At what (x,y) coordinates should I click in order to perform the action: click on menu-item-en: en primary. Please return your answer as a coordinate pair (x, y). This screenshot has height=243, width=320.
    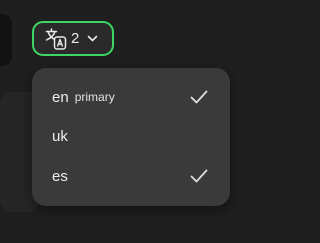
    Looking at the image, I should click on (131, 97).